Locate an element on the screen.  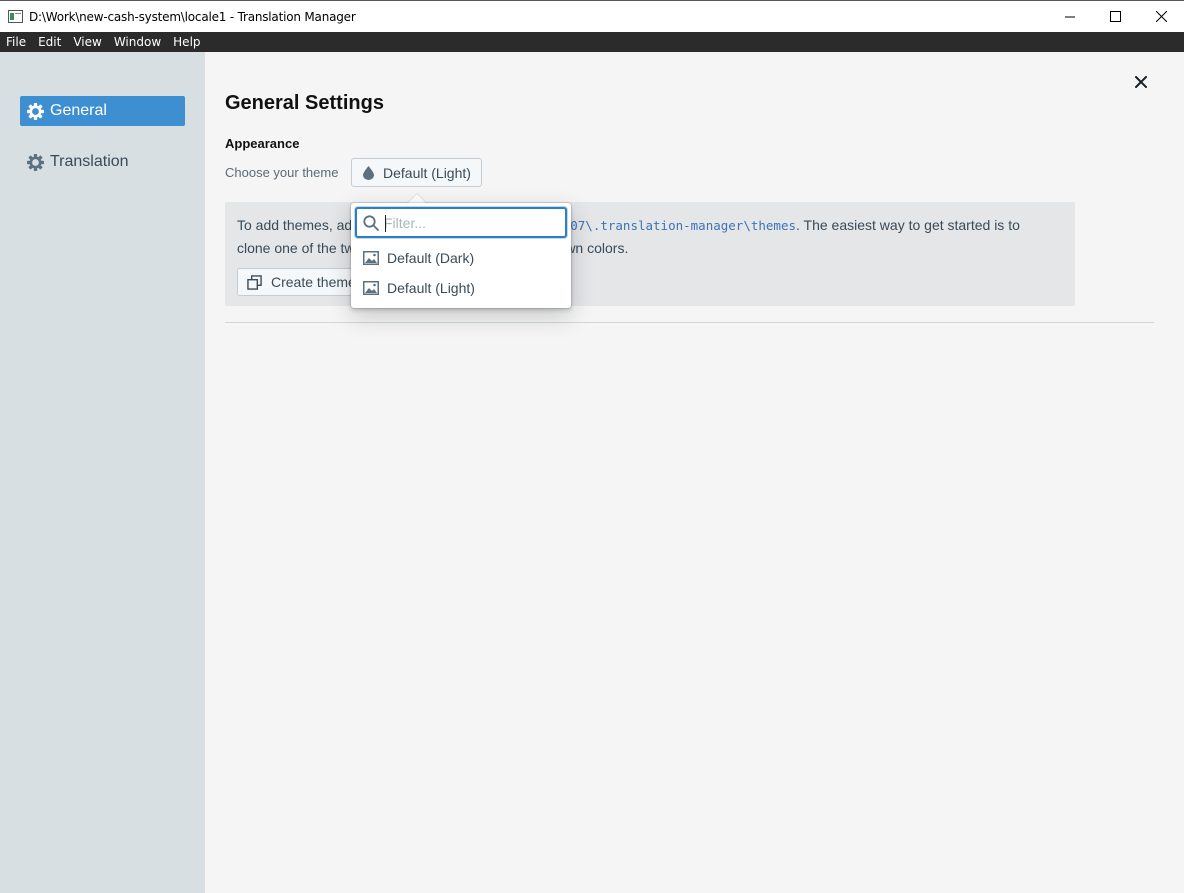
search-icon is located at coordinates (371, 223).